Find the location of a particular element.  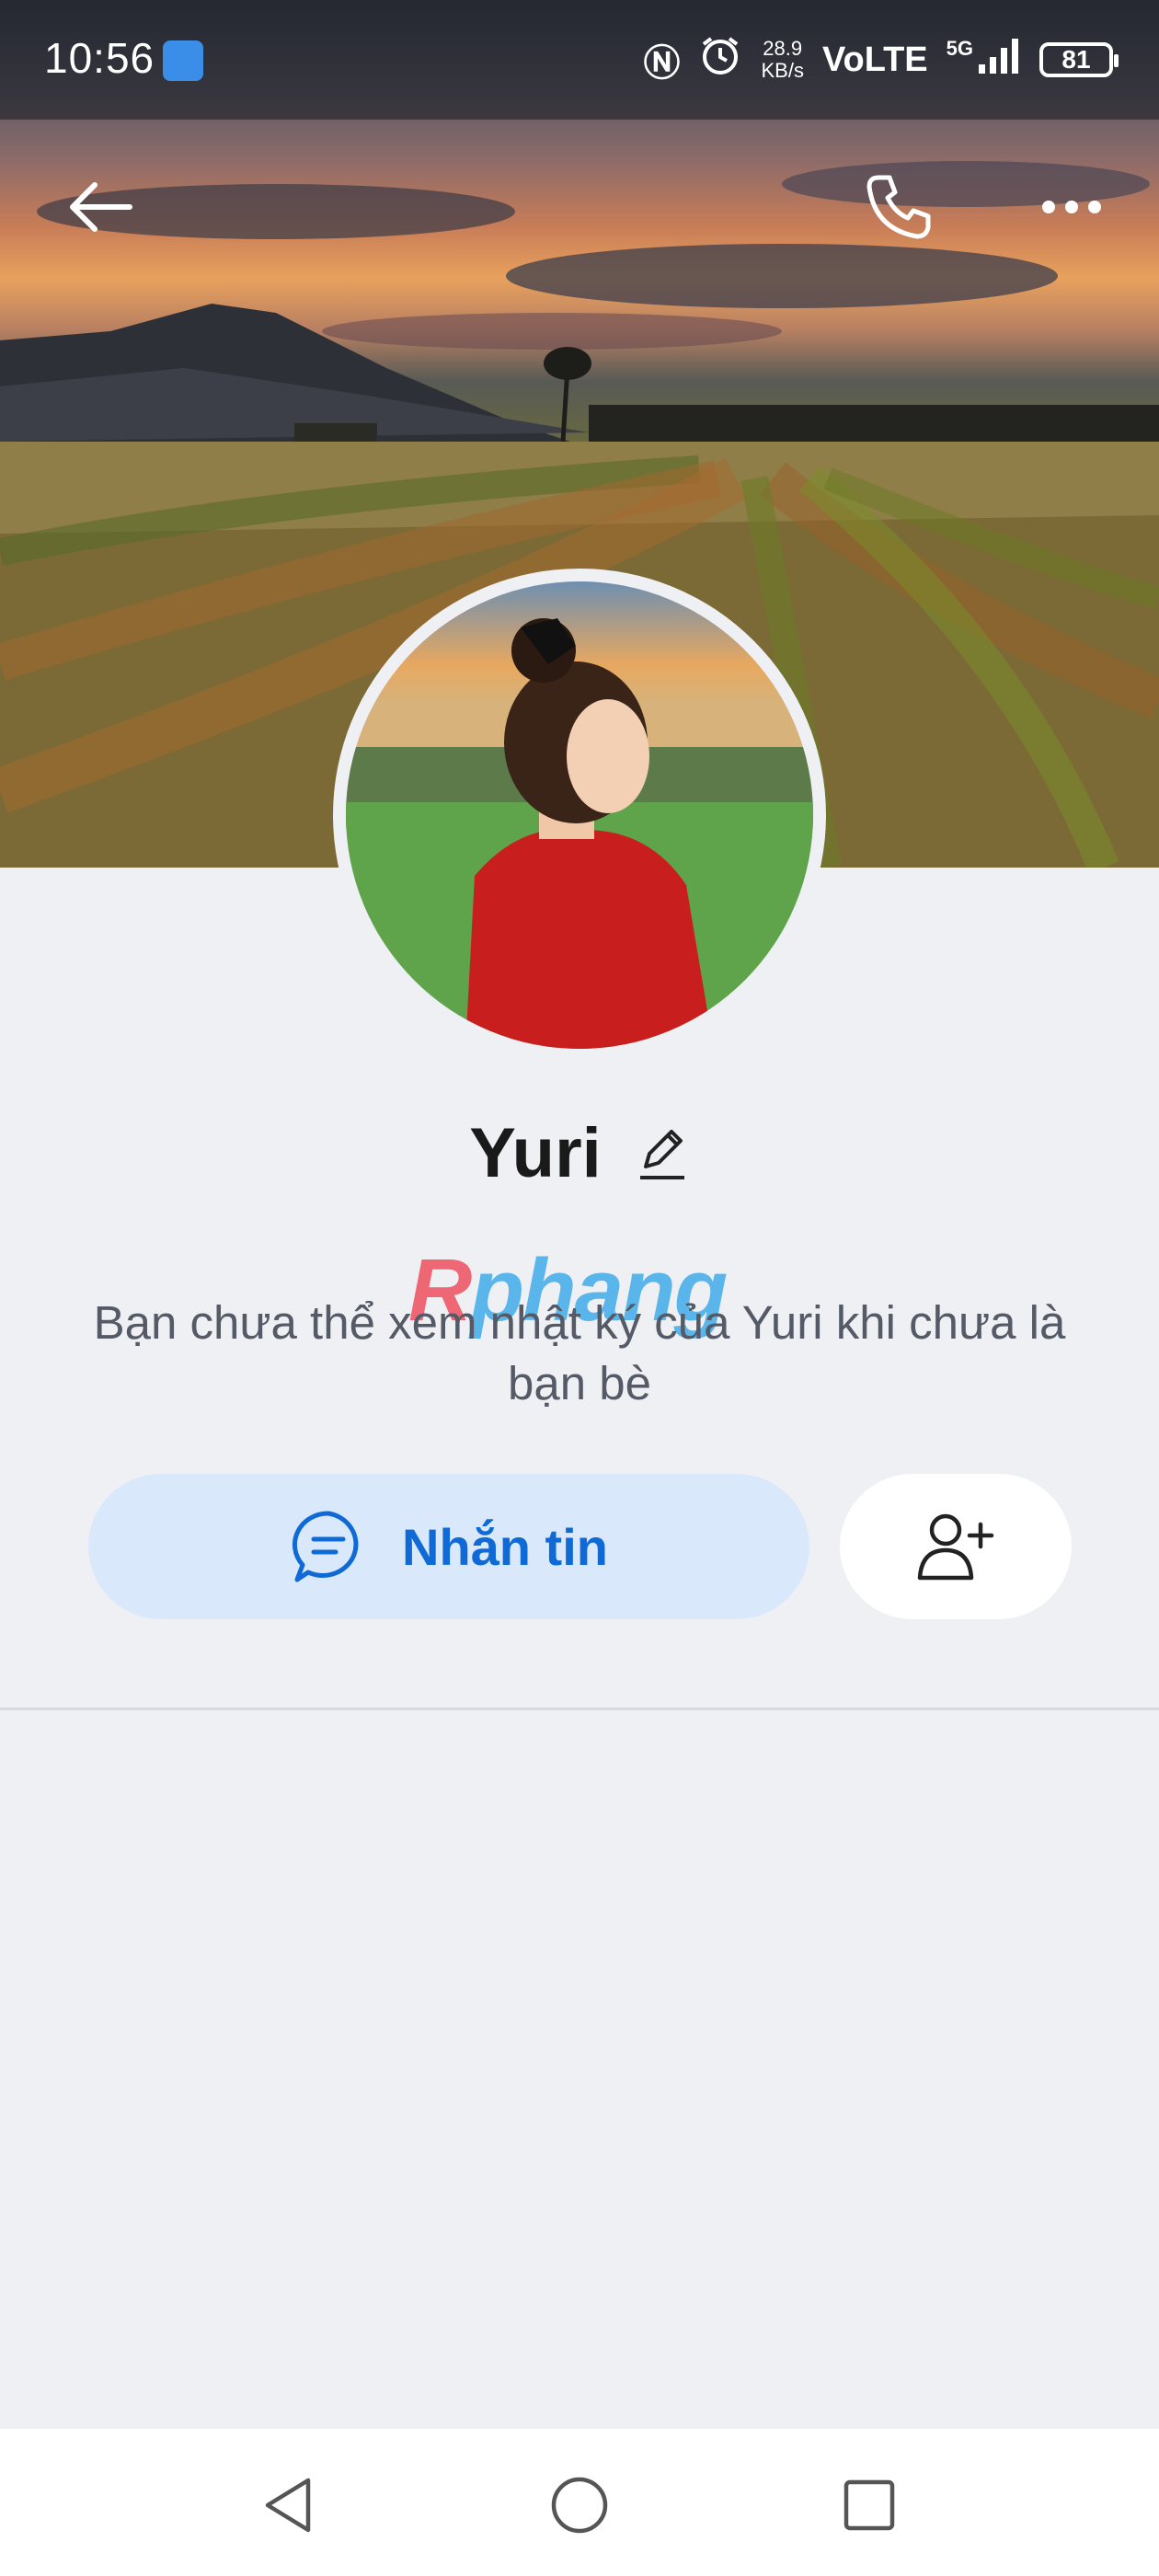

battery-indicator: 81 is located at coordinates (1079, 59).